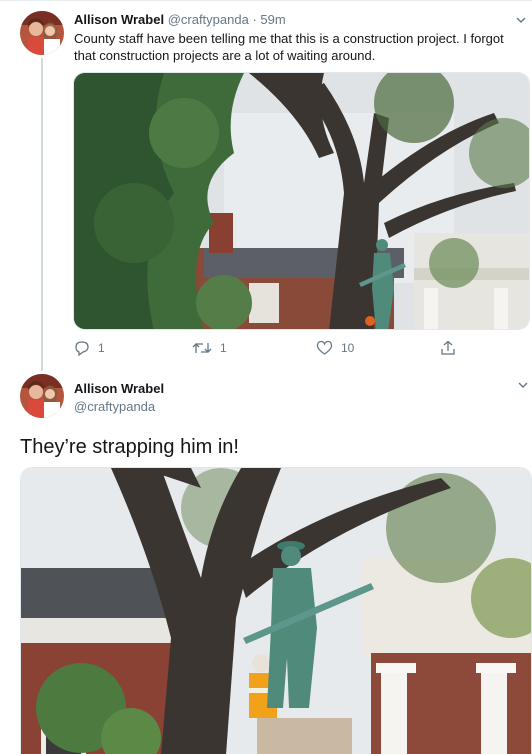  Describe the element at coordinates (202, 348) in the screenshot. I see `retweet-icon` at that location.